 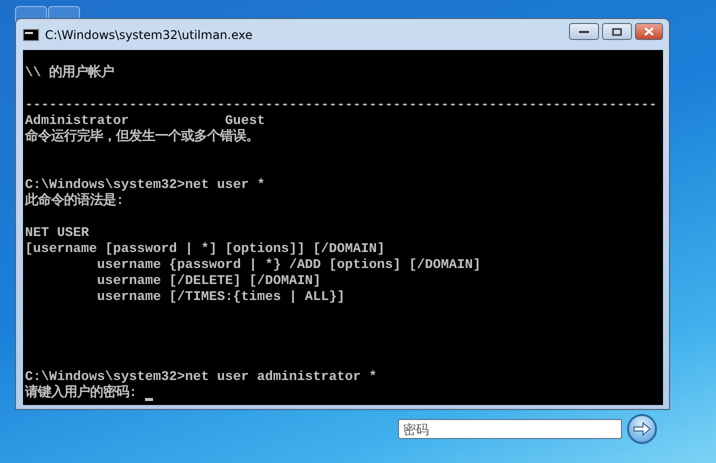 I want to click on password-field: 密码, so click(x=510, y=429).